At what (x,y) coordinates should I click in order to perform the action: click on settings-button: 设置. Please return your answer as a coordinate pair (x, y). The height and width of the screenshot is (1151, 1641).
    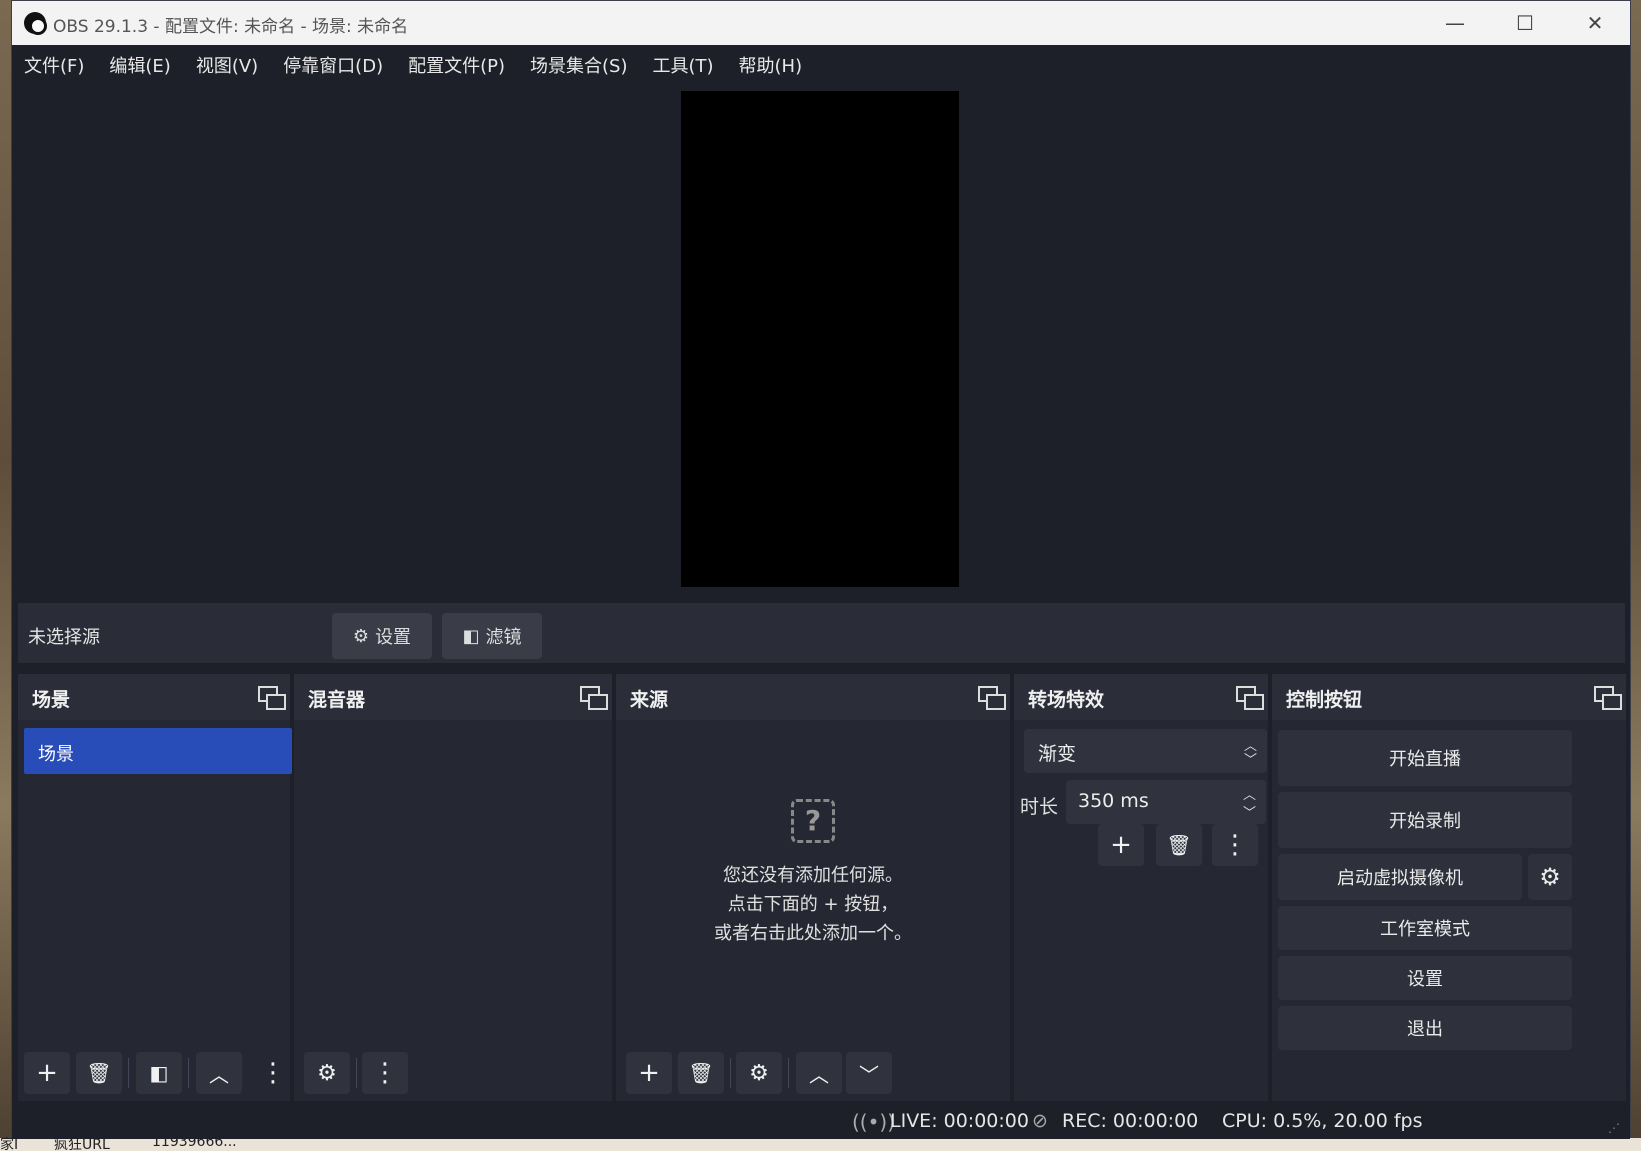
    Looking at the image, I should click on (1425, 978).